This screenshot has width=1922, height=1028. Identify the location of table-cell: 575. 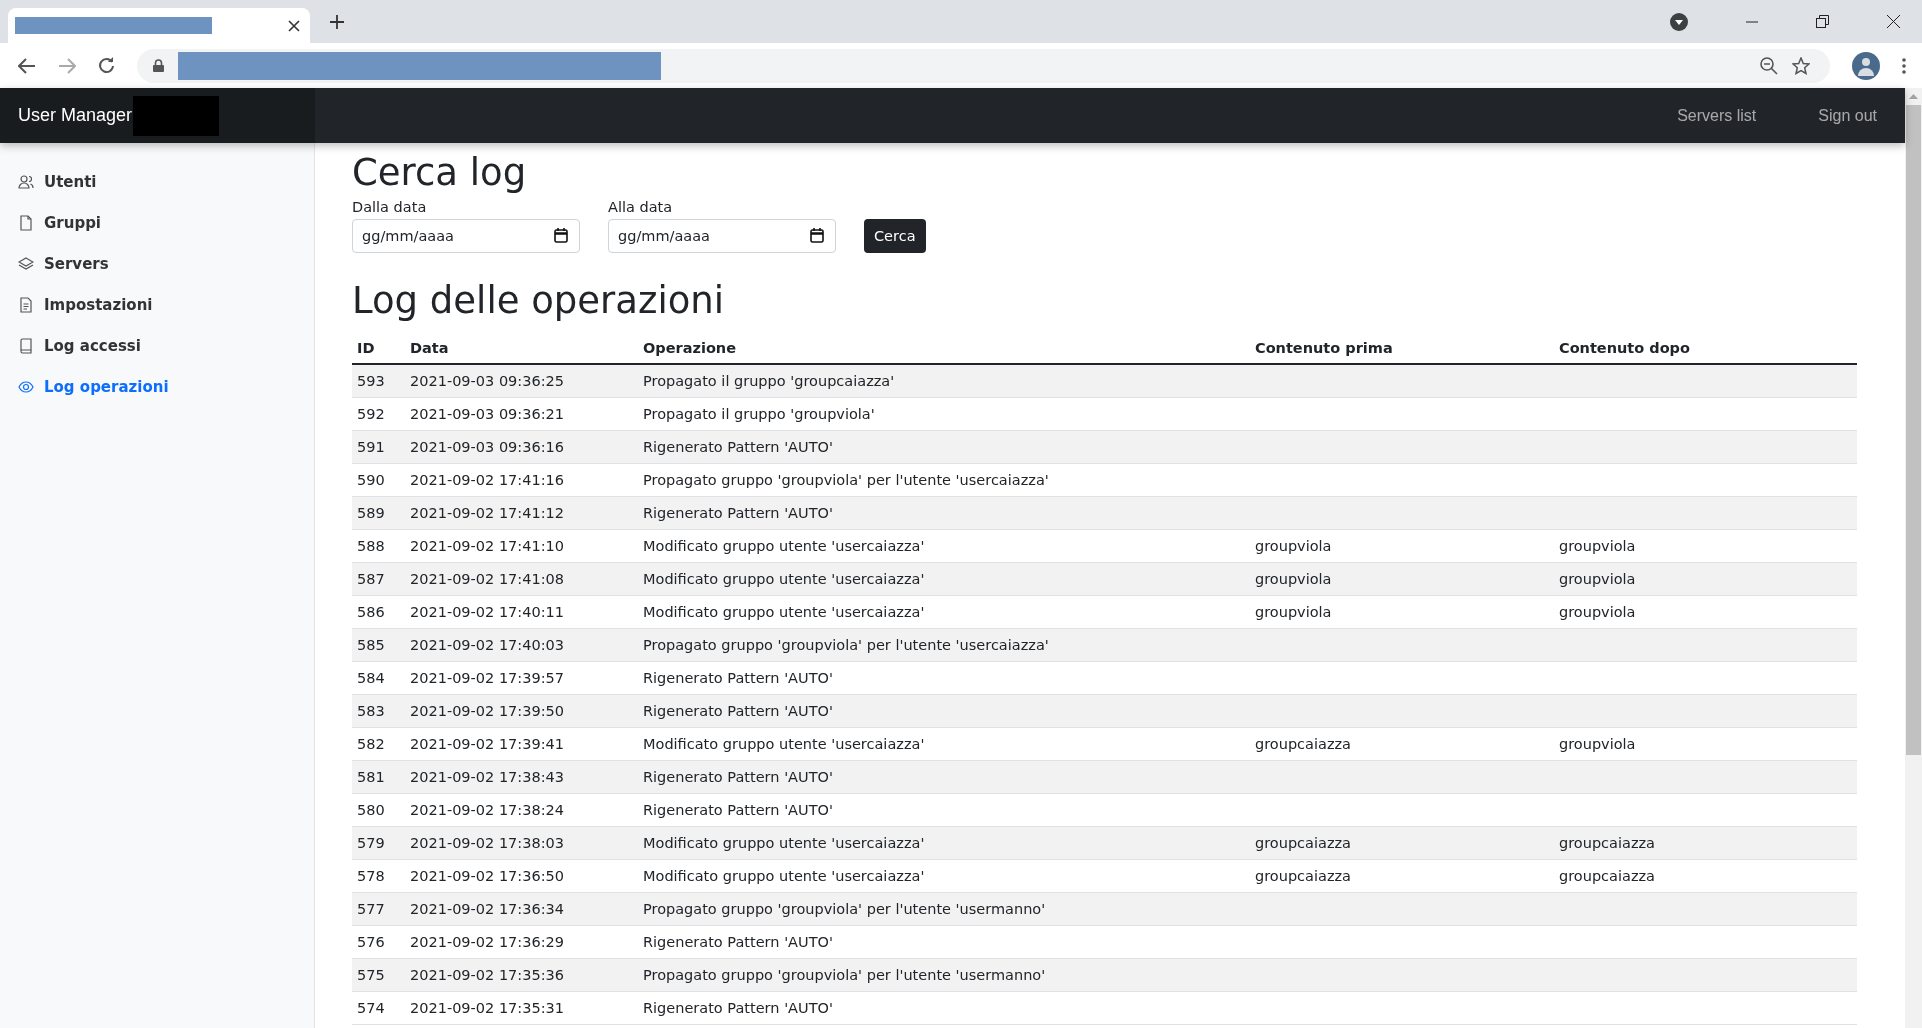
(371, 975).